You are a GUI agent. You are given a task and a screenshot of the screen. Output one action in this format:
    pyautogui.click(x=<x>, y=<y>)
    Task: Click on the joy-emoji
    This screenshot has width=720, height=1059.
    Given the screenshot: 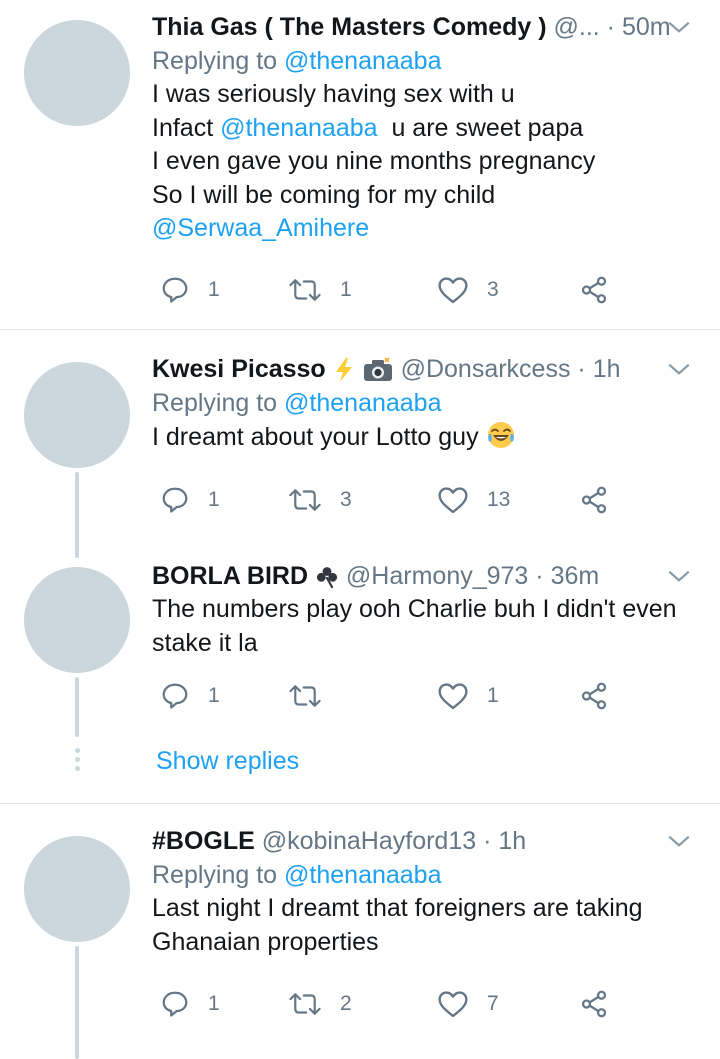 What is the action you would take?
    pyautogui.click(x=500, y=435)
    